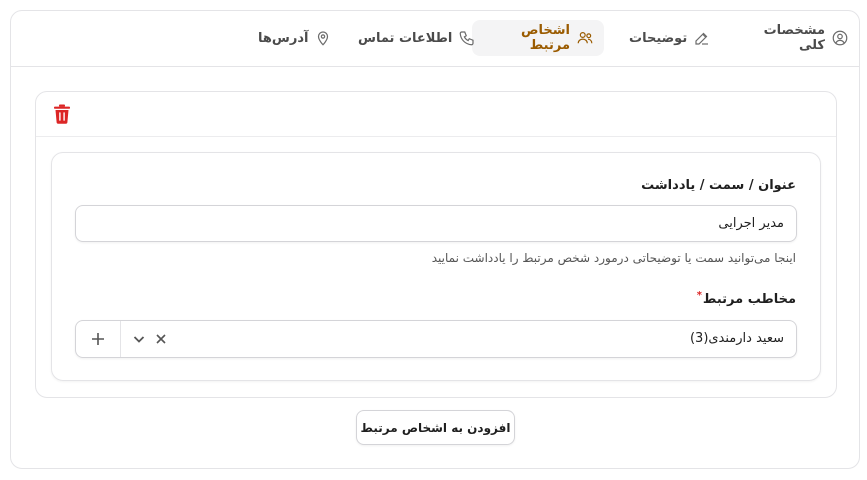 The image size is (867, 480). Describe the element at coordinates (840, 38) in the screenshot. I see `user-circle-icon` at that location.